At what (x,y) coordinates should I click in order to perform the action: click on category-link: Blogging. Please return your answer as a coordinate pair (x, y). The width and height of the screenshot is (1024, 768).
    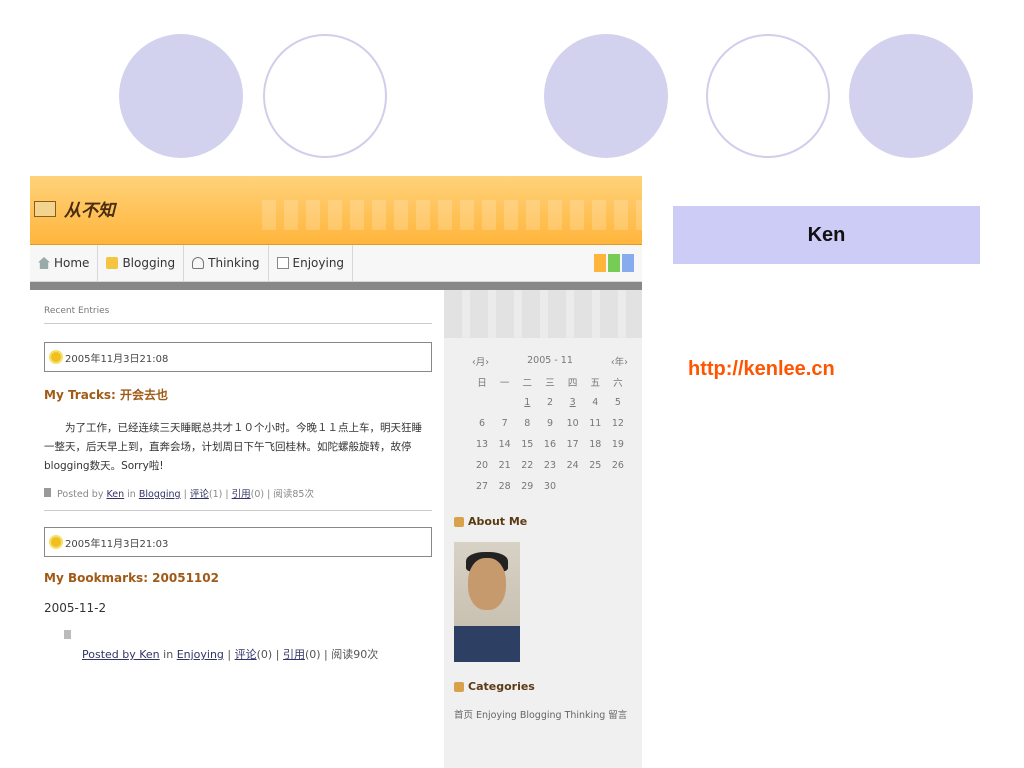
    Looking at the image, I should click on (160, 494).